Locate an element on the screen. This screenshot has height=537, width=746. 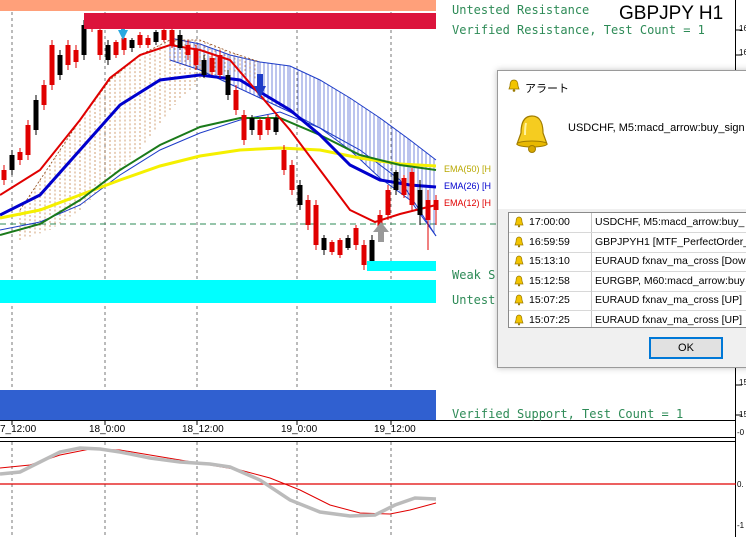
alert-time: 15:07:25 is located at coordinates (549, 300).